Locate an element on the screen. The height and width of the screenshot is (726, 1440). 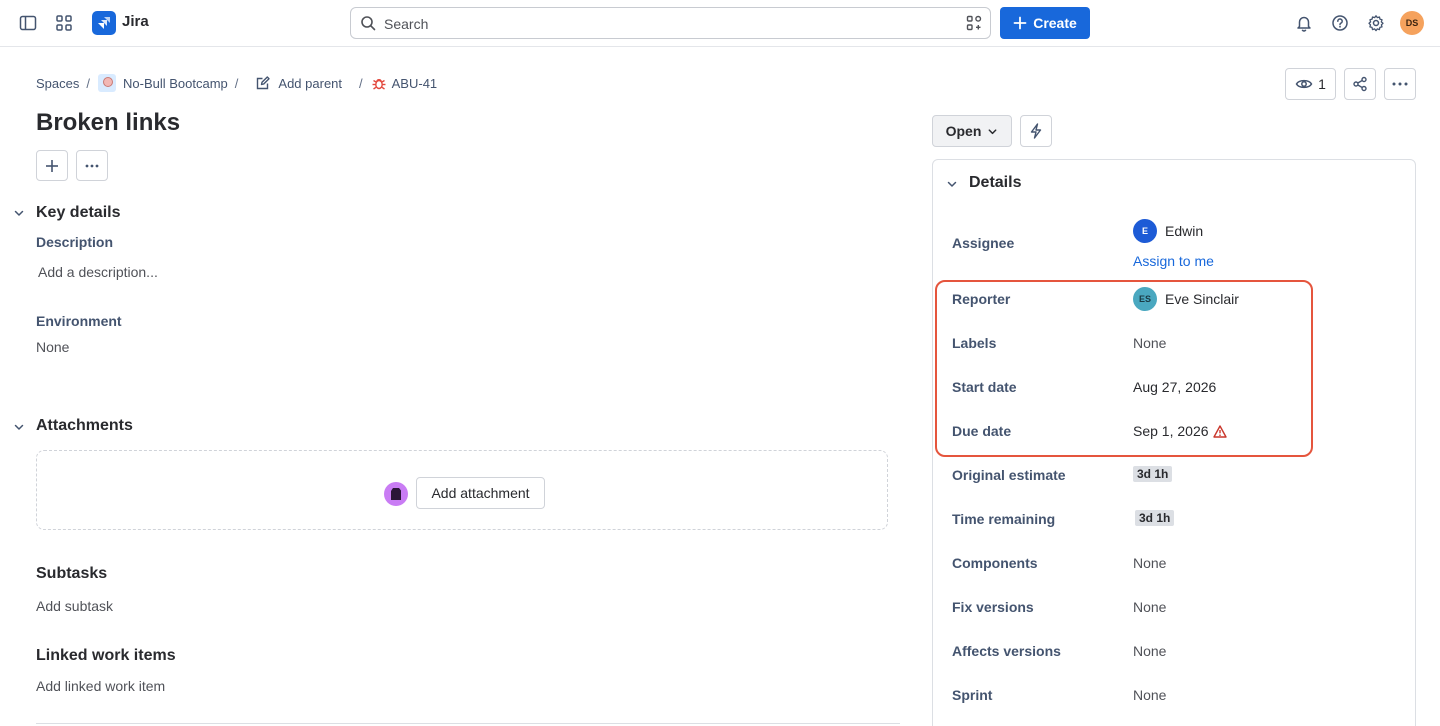
components-label: Components is located at coordinates (995, 563).